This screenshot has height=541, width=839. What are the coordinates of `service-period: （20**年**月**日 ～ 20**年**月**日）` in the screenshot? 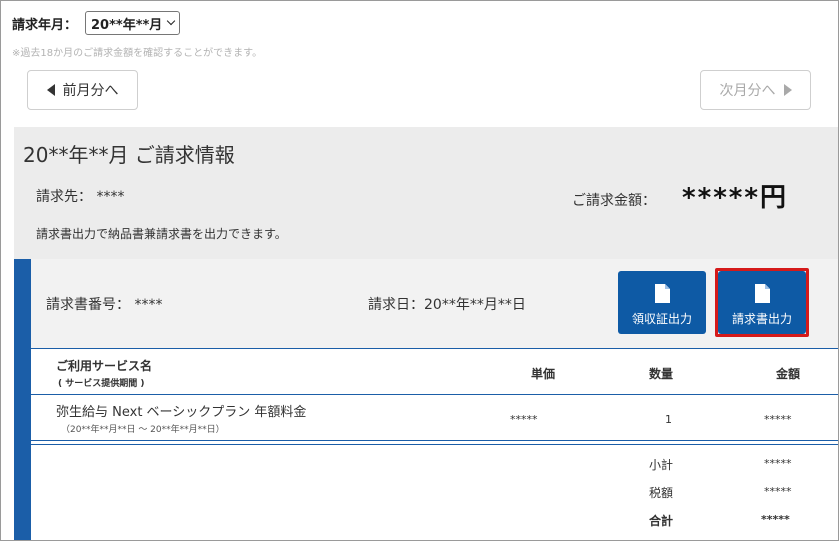 It's located at (143, 430).